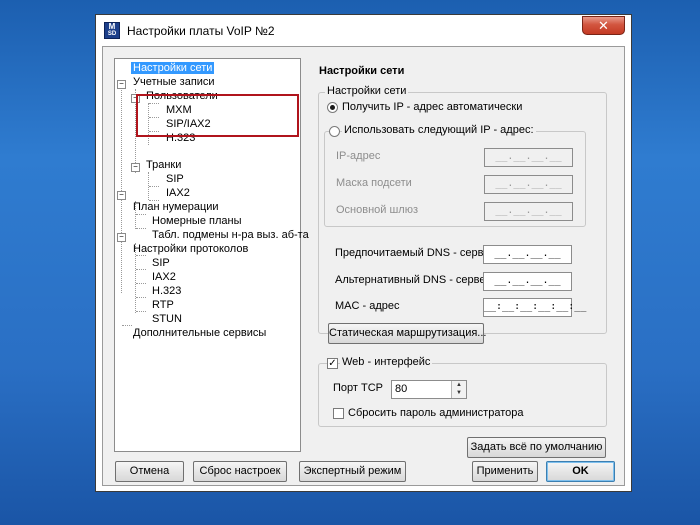 This screenshot has height=525, width=700. What do you see at coordinates (164, 277) in the screenshot?
I see `tree-item-protocol-iax2: IAX2` at bounding box center [164, 277].